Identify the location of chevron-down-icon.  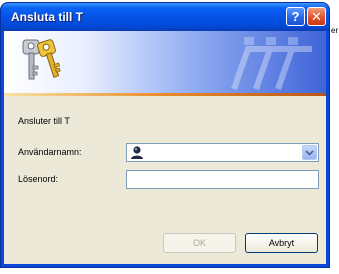
(309, 152).